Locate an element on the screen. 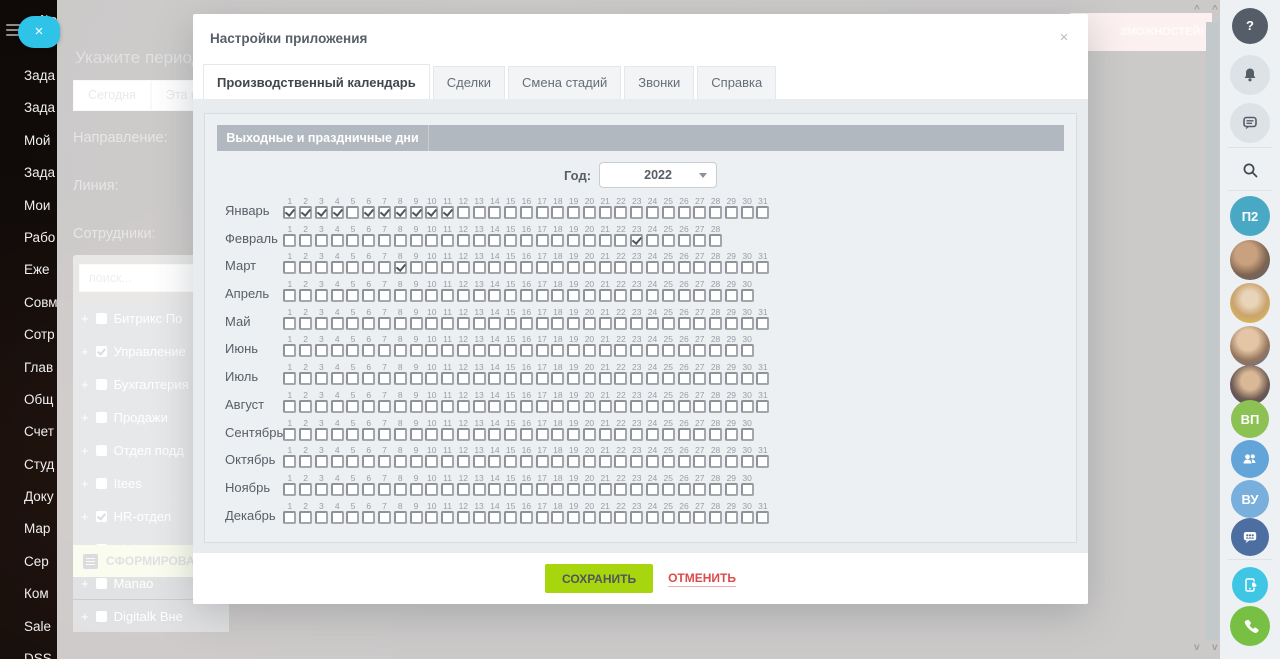 The image size is (1280, 659). scroll-down-icon: v is located at coordinates (1215, 647).